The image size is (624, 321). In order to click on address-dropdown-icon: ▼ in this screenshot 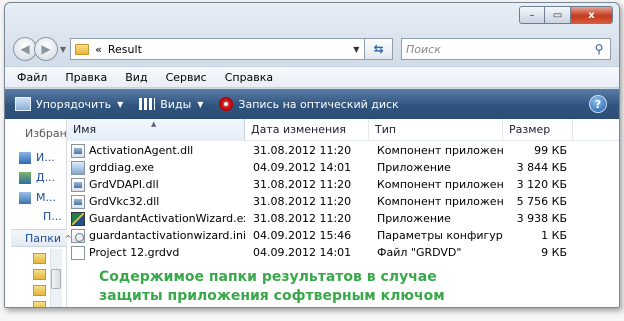, I will do `click(356, 49)`.